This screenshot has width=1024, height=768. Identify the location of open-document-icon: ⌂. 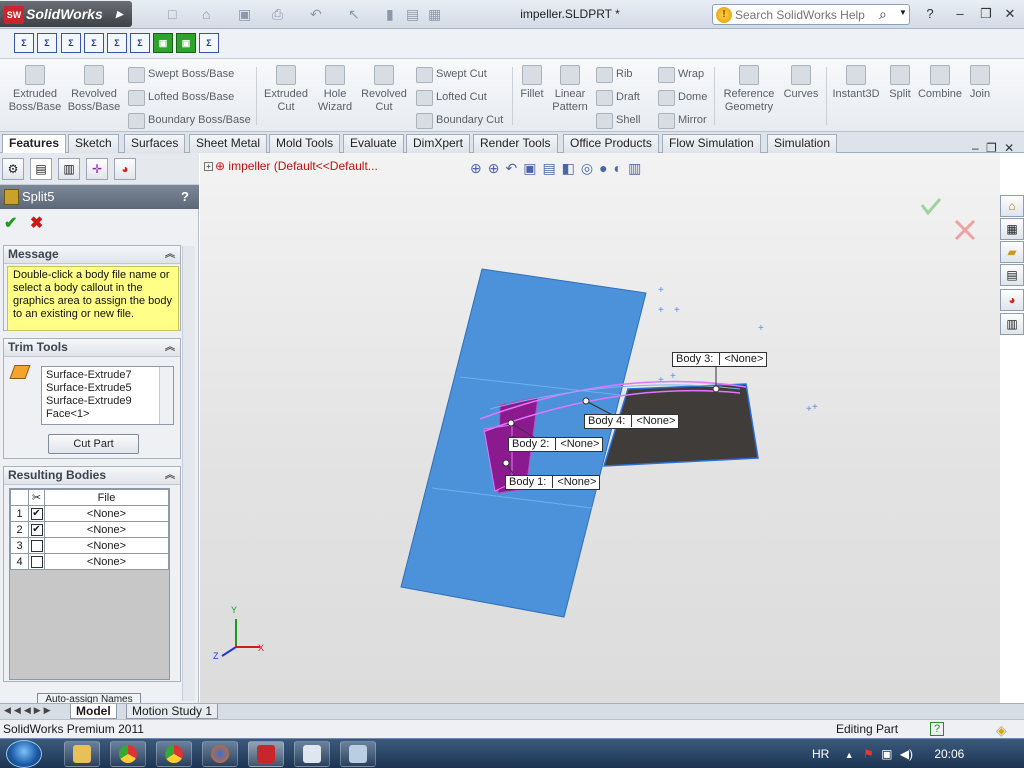
(206, 14).